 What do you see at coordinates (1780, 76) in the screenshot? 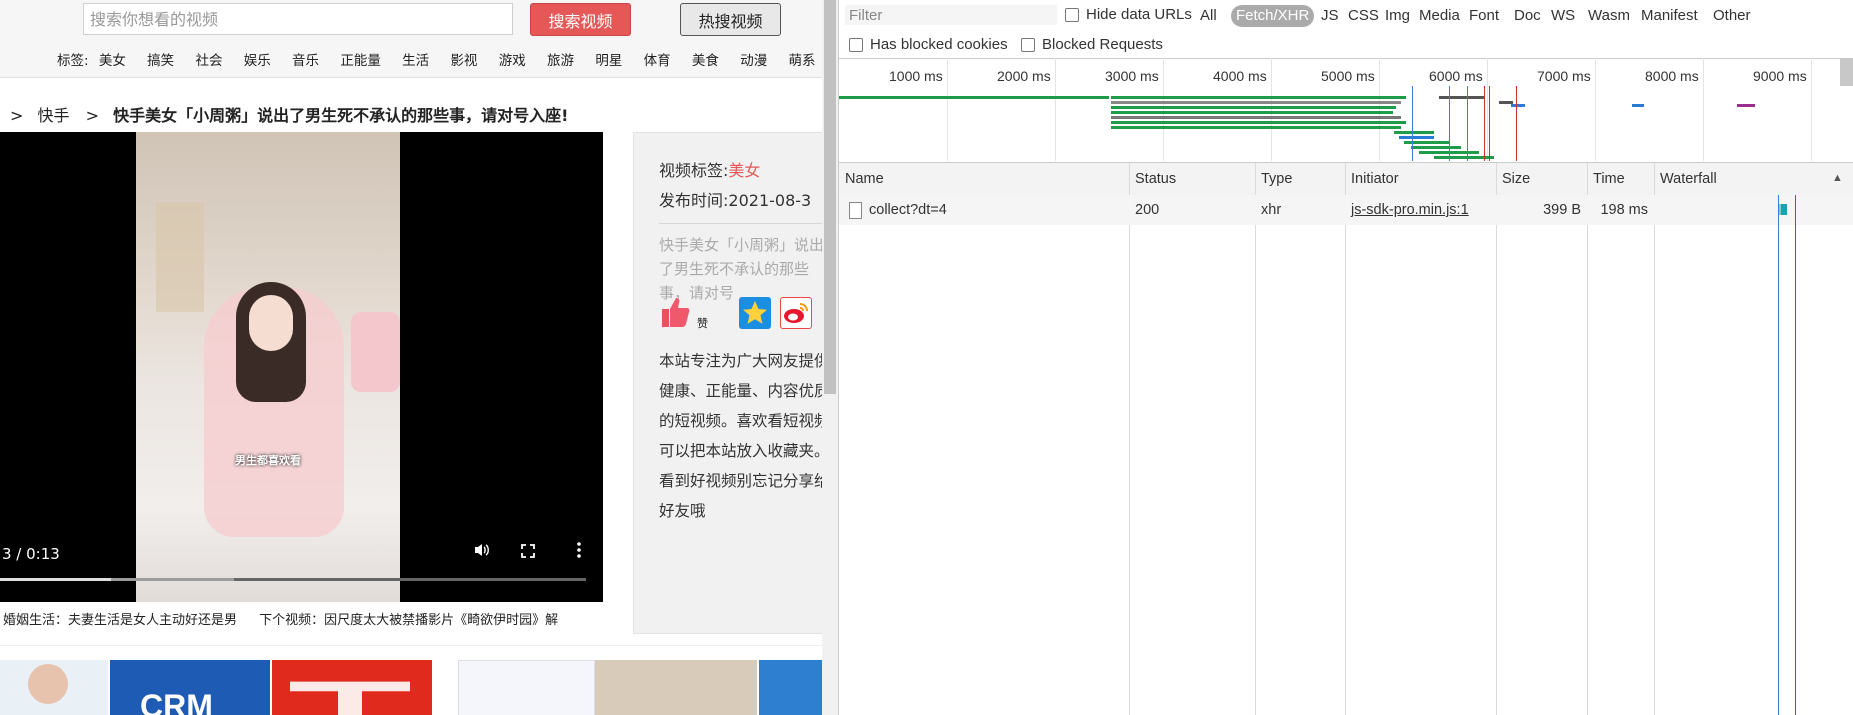
I see `overview-tick-label: 9000 ms` at bounding box center [1780, 76].